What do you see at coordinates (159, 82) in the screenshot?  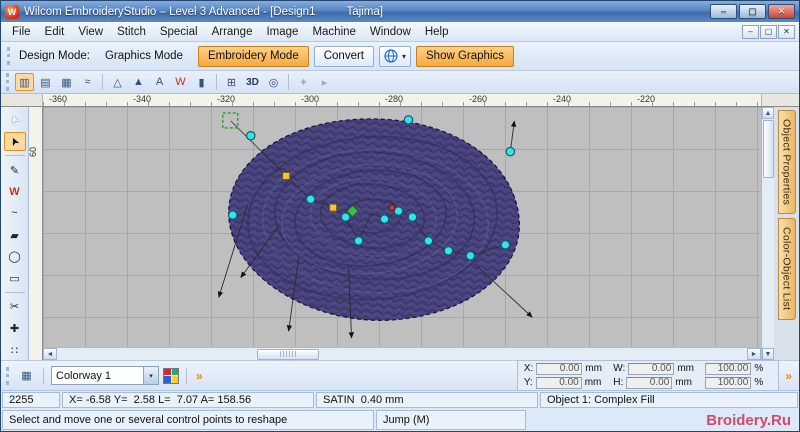 I see `lettering-icon: A` at bounding box center [159, 82].